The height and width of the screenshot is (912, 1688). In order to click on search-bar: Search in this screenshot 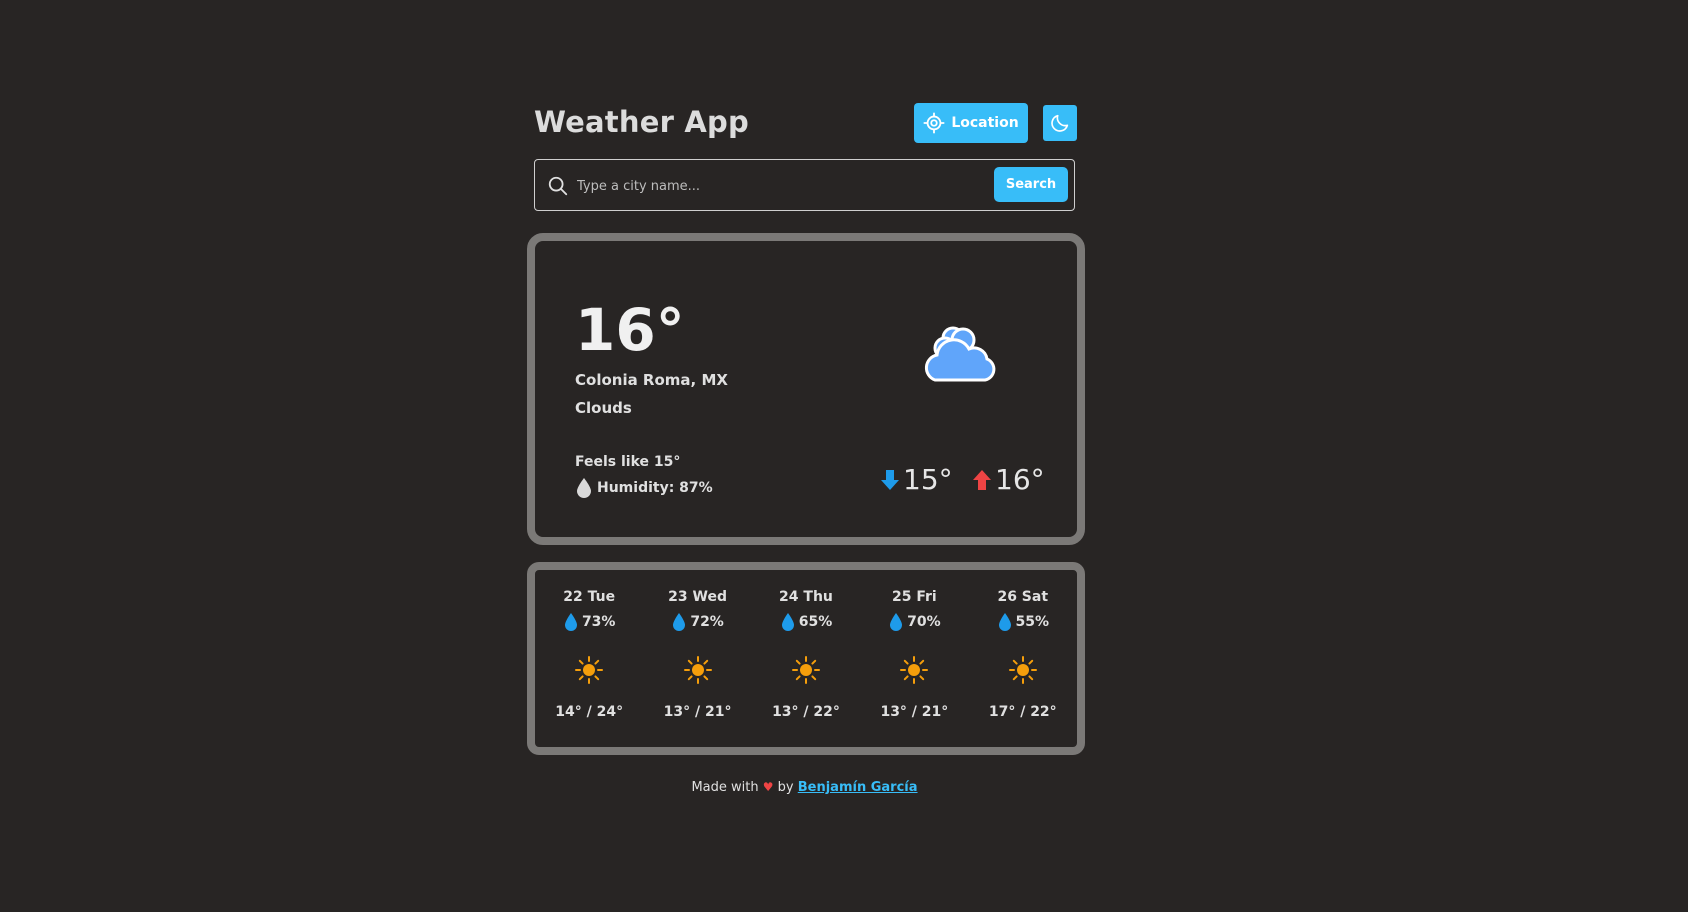, I will do `click(804, 185)`.